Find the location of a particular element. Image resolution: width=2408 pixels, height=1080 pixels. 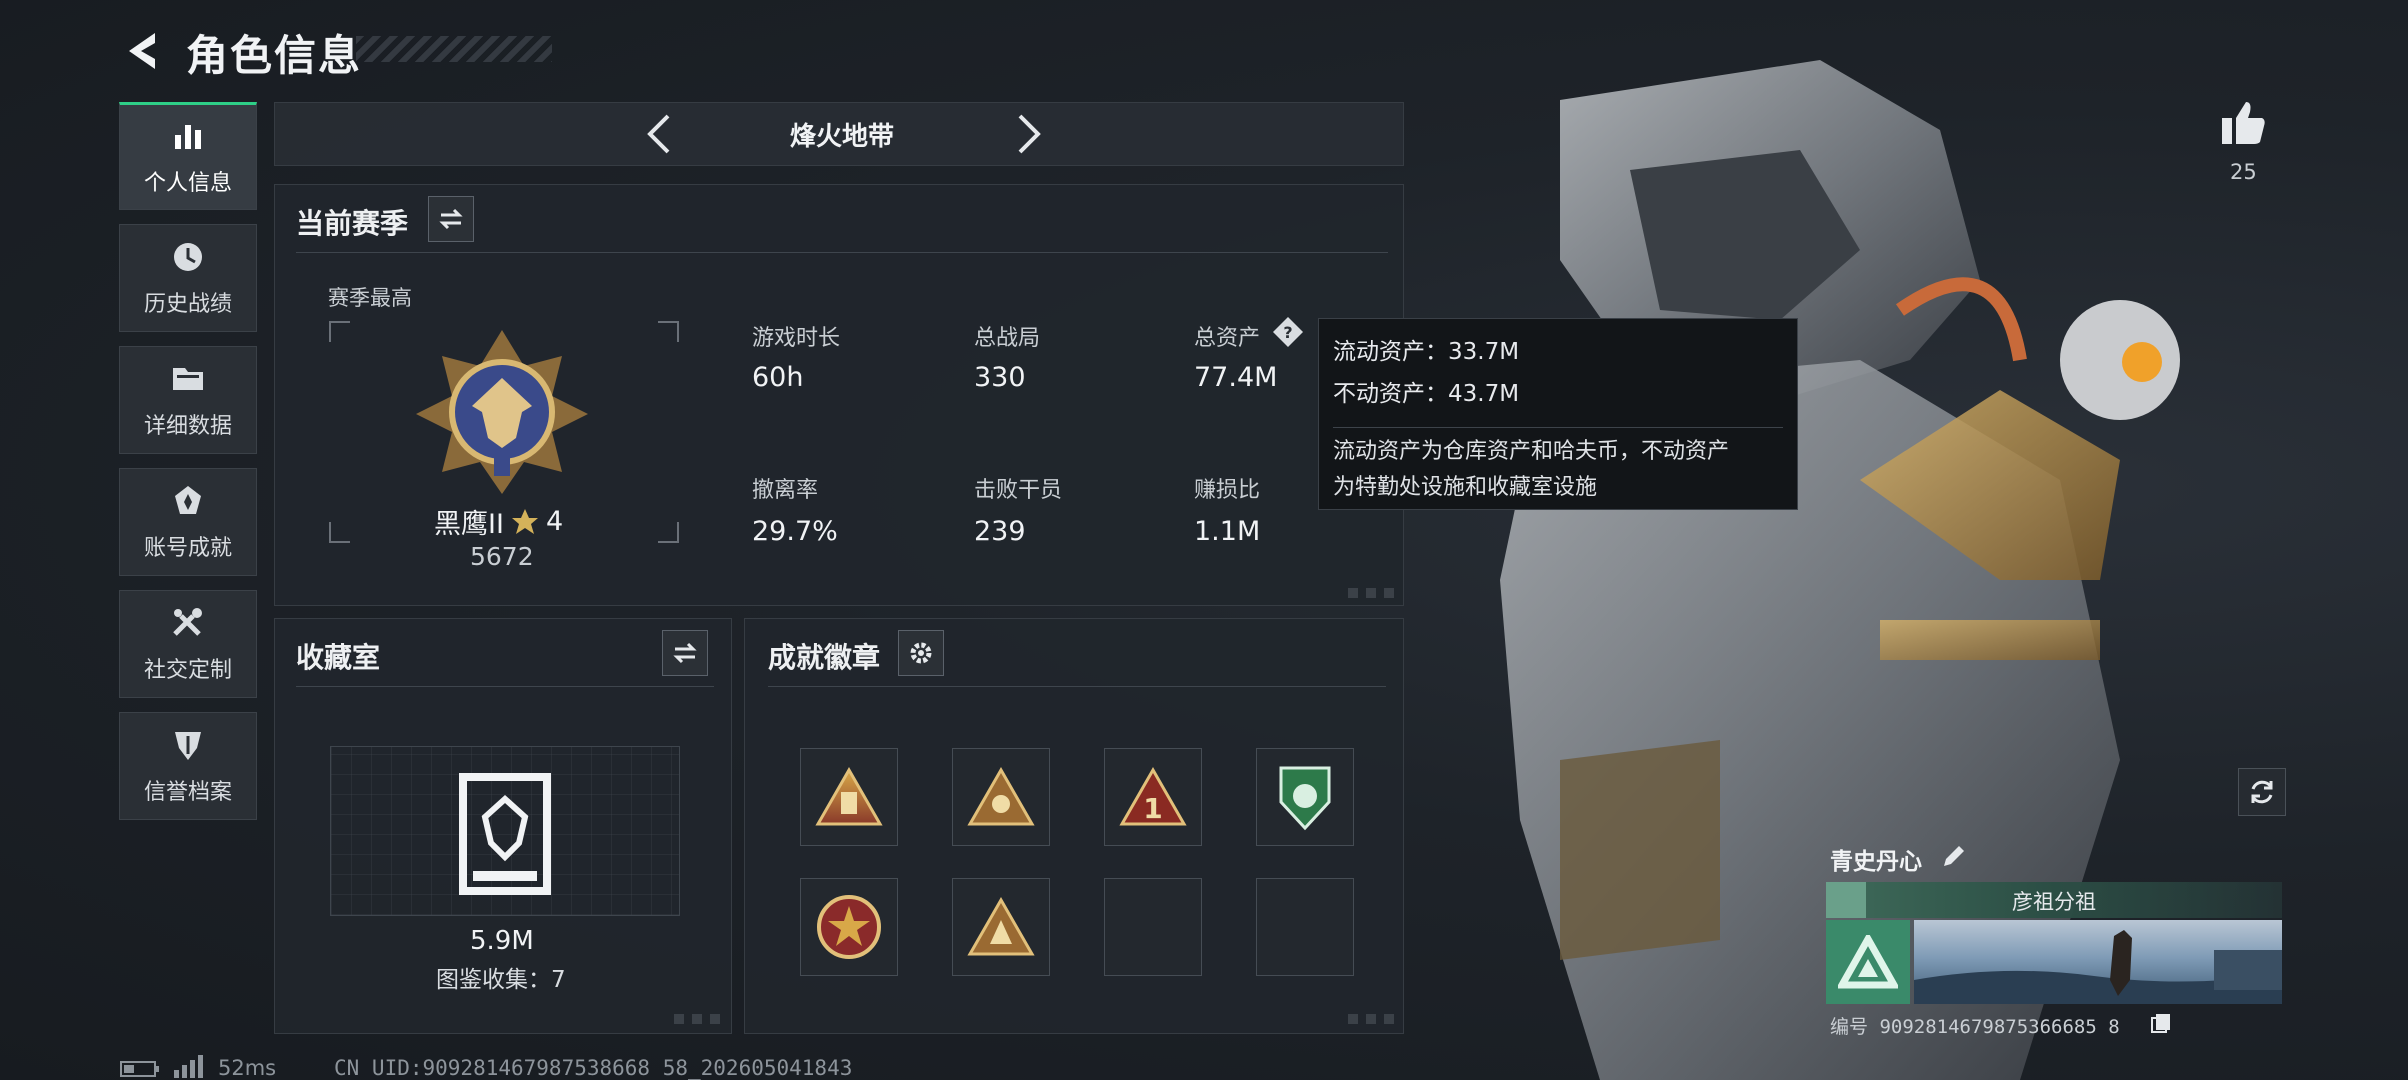

stat-label-profit-ratio: 赚损比 is located at coordinates (1227, 490).